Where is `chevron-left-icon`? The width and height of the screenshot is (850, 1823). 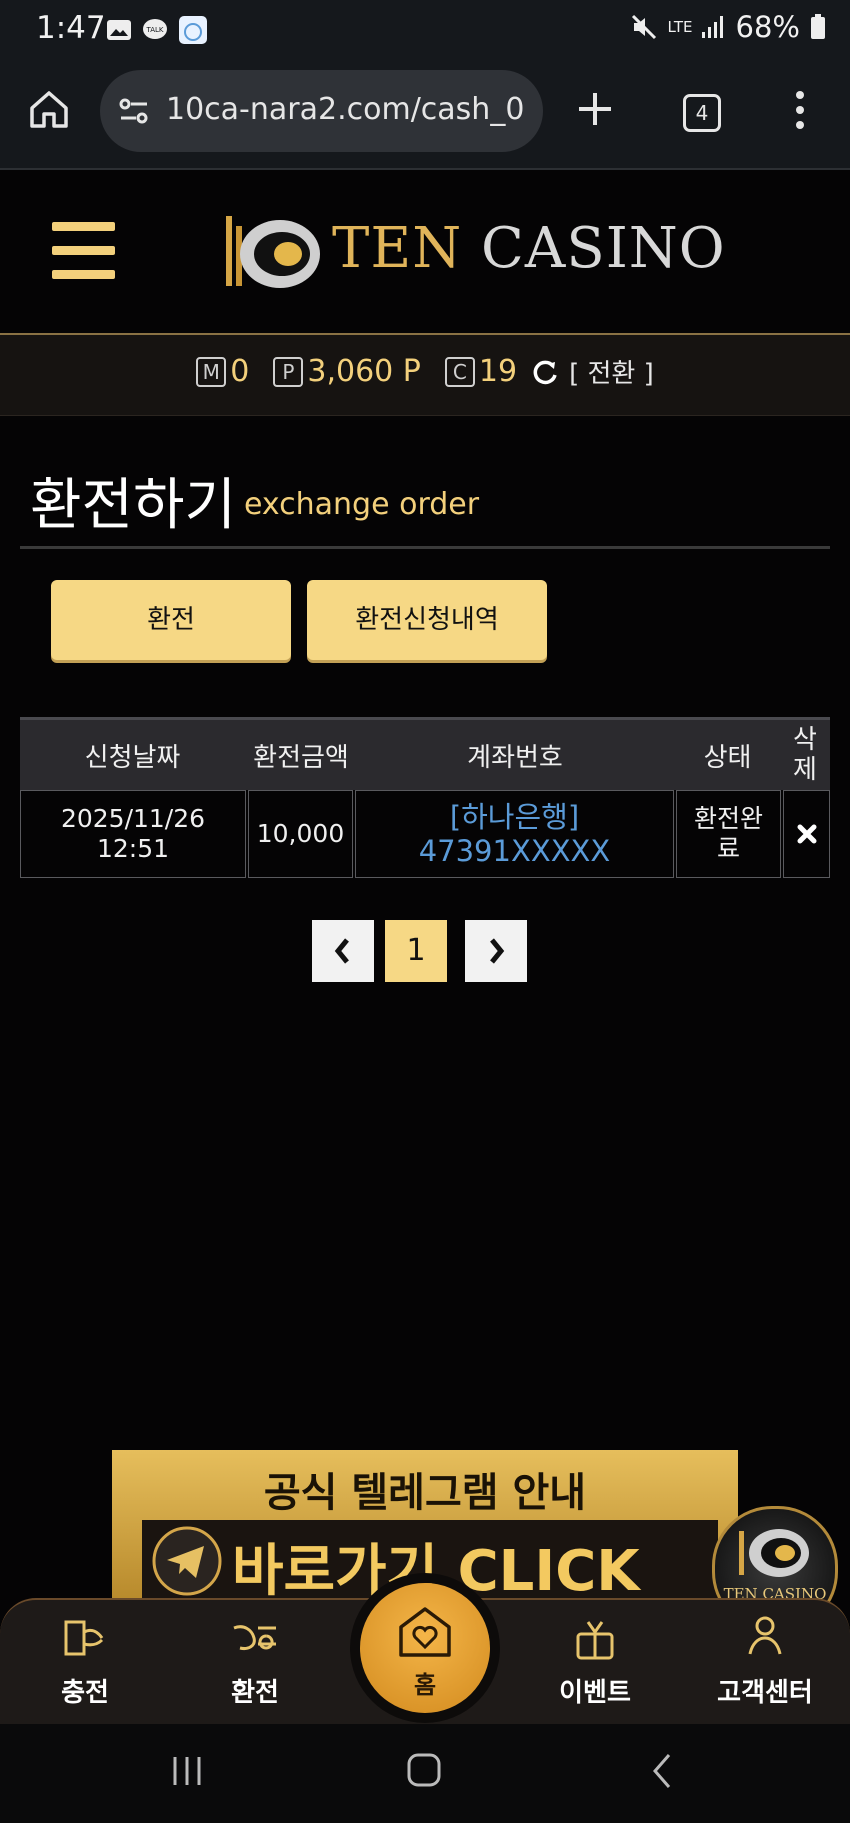
chevron-left-icon is located at coordinates (343, 951).